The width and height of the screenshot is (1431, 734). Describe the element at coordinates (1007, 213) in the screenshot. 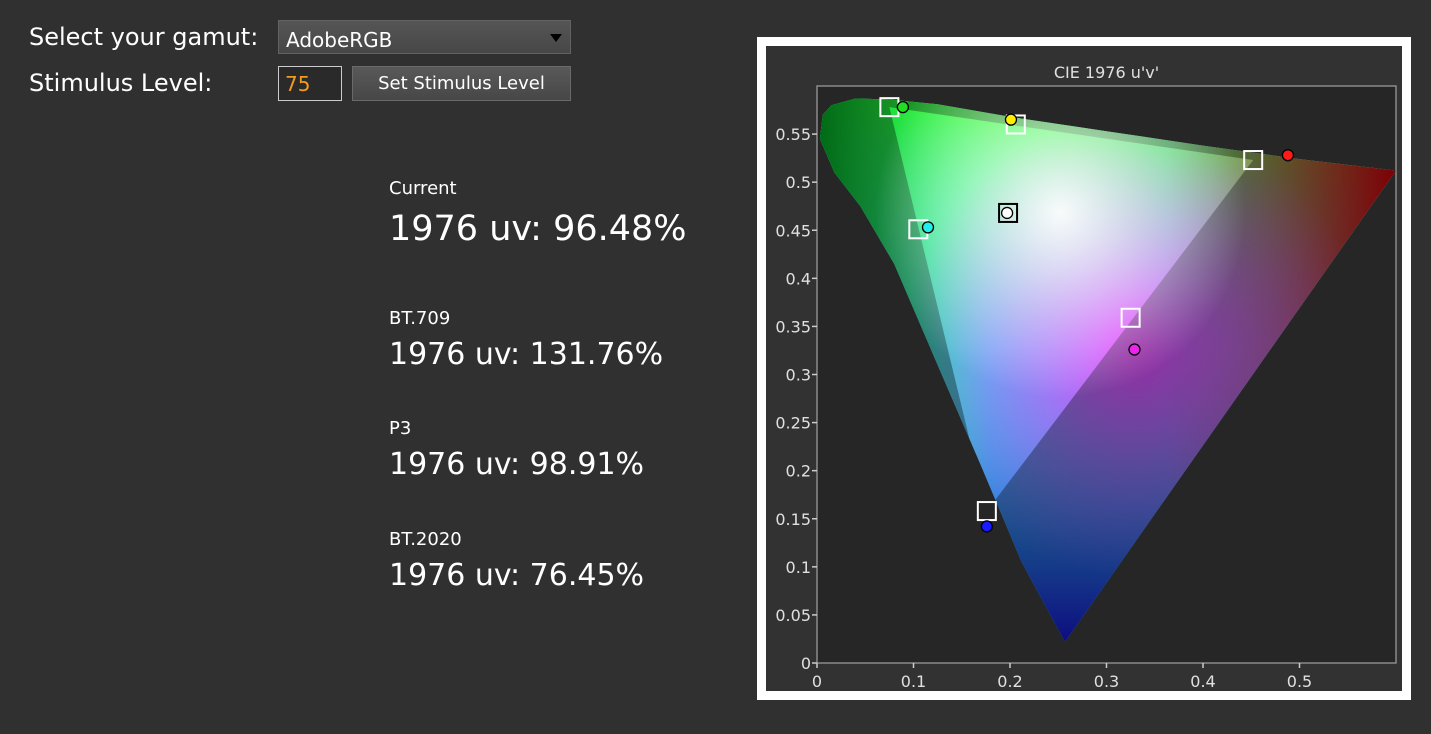

I see `white-measured-dot` at that location.